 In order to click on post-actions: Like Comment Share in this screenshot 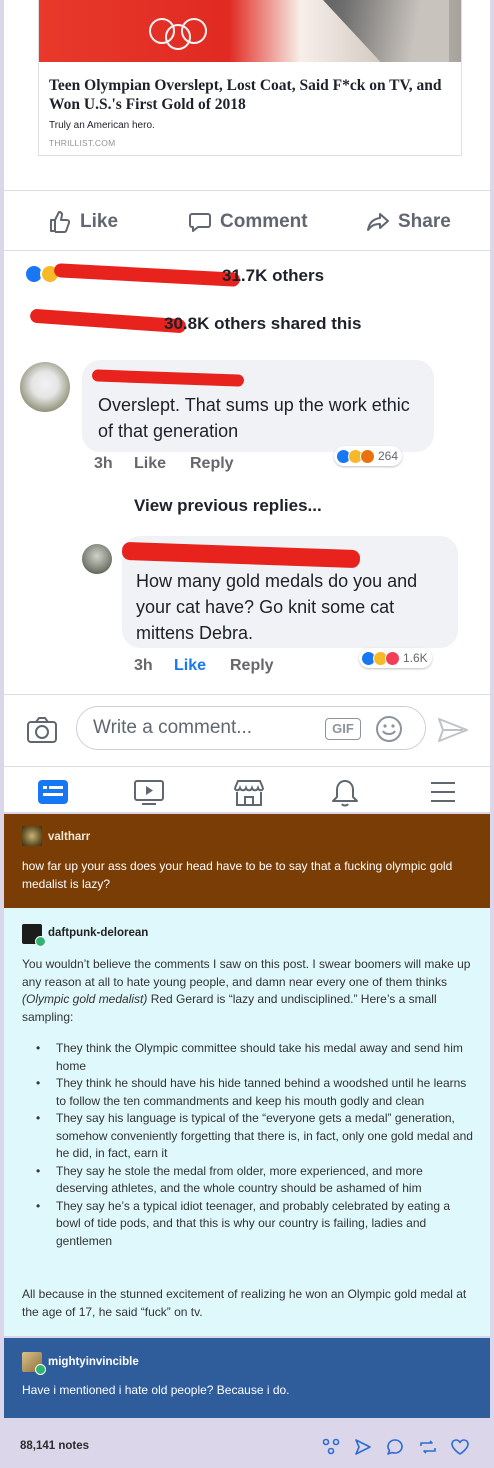, I will do `click(247, 224)`.